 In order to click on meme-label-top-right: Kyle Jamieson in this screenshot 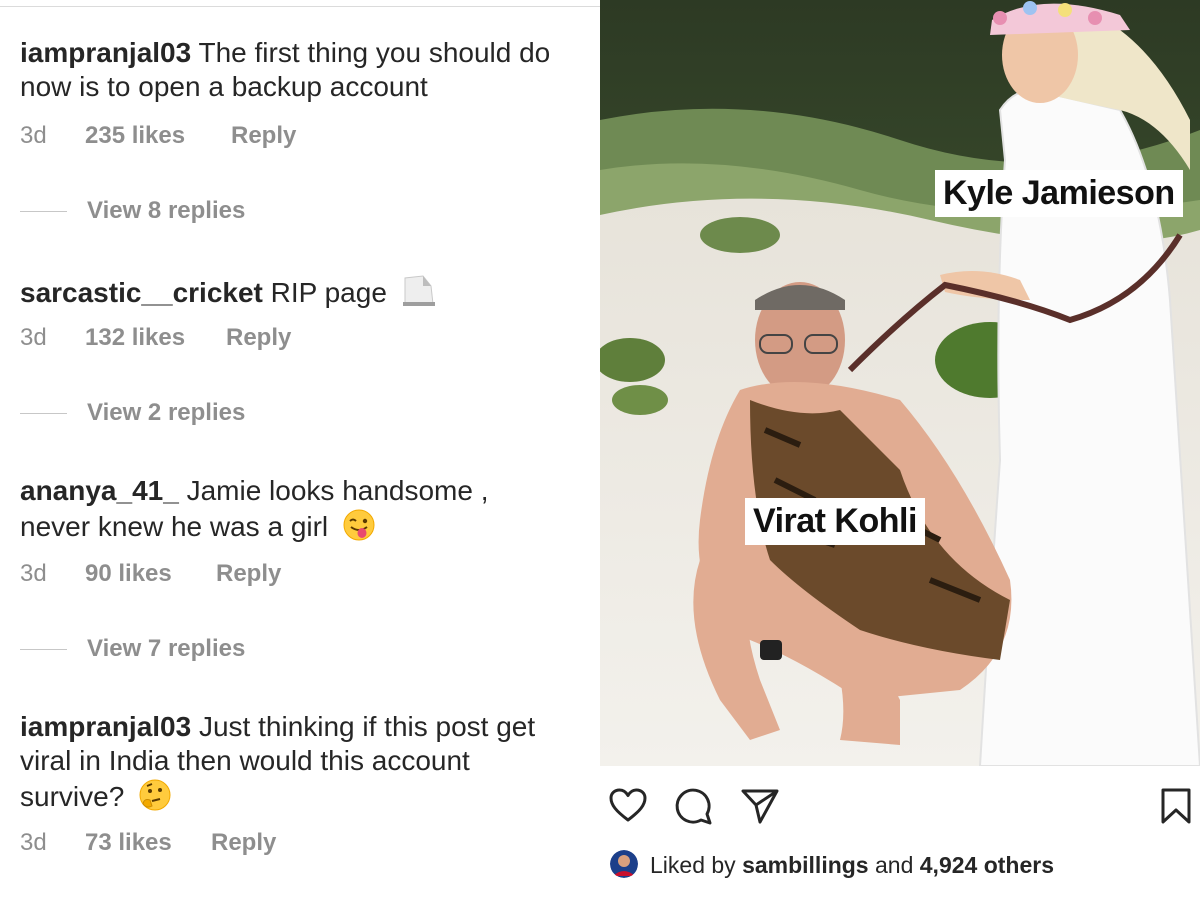, I will do `click(1059, 193)`.